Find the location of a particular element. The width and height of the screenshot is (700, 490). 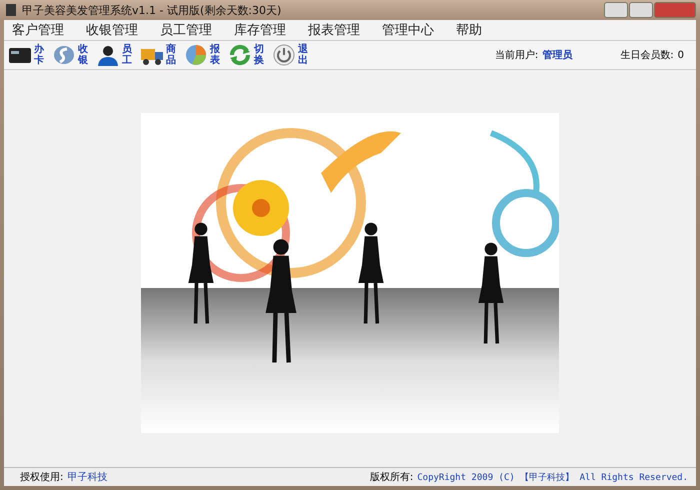

toolbar-button: 报表 is located at coordinates (204, 55).